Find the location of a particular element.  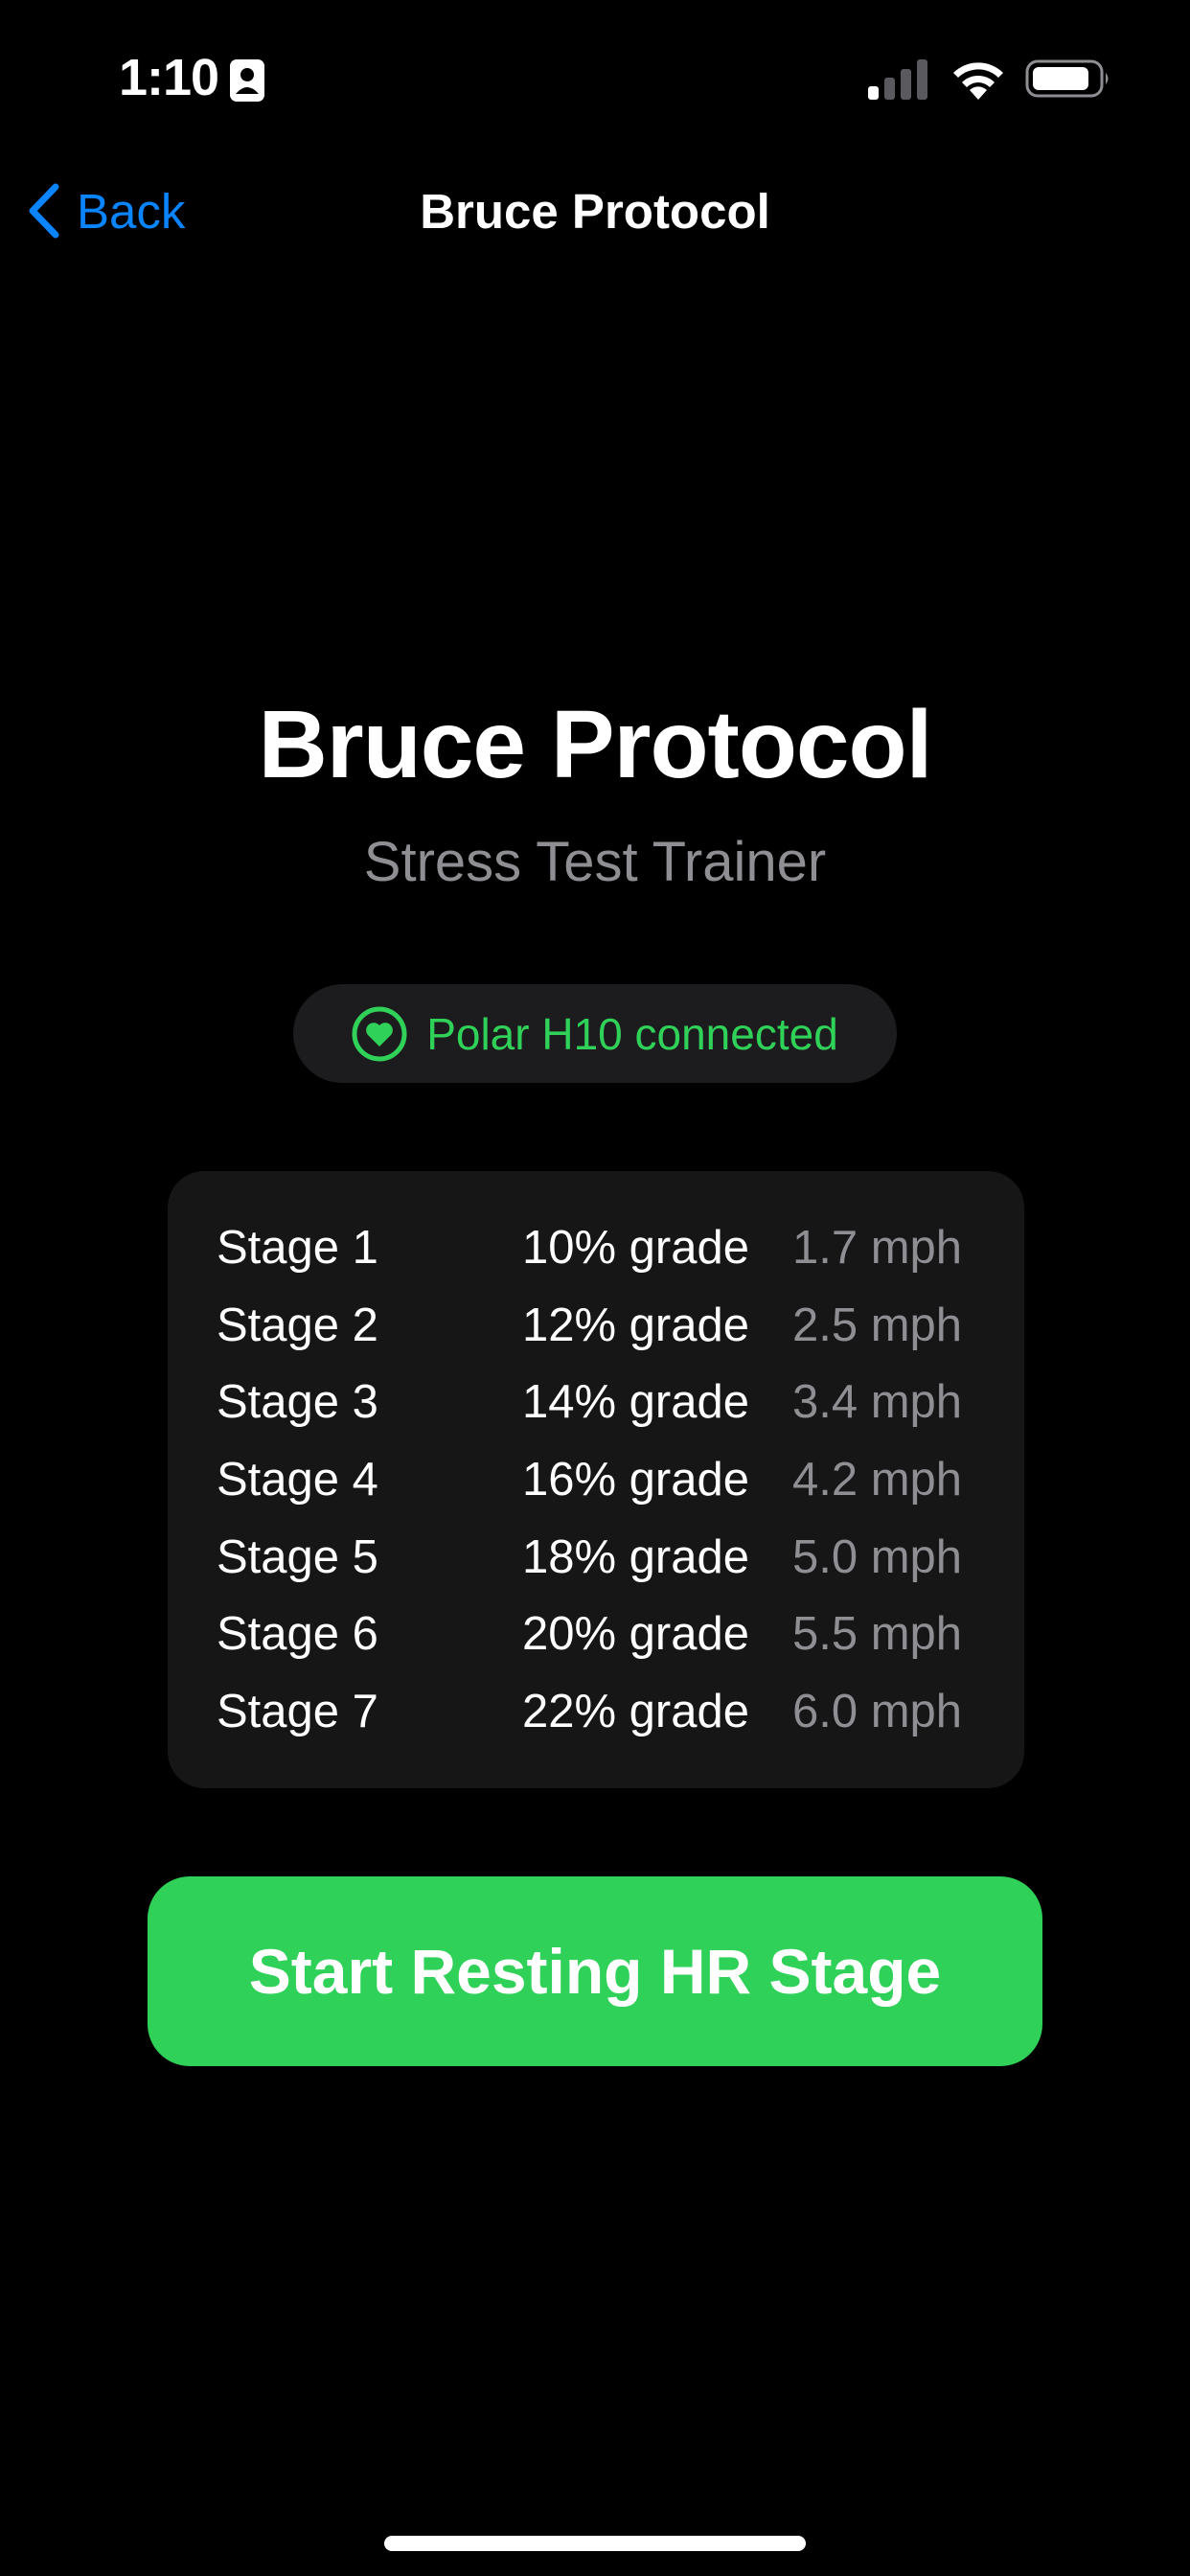

stage-row: Stage 6 20% grade 5.5 mph is located at coordinates (596, 1645).